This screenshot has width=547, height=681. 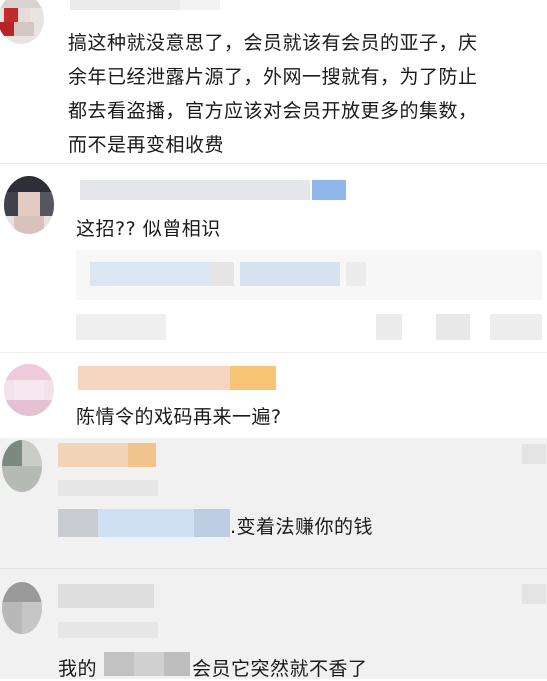 What do you see at coordinates (144, 523) in the screenshot?
I see `mention-pixelated` at bounding box center [144, 523].